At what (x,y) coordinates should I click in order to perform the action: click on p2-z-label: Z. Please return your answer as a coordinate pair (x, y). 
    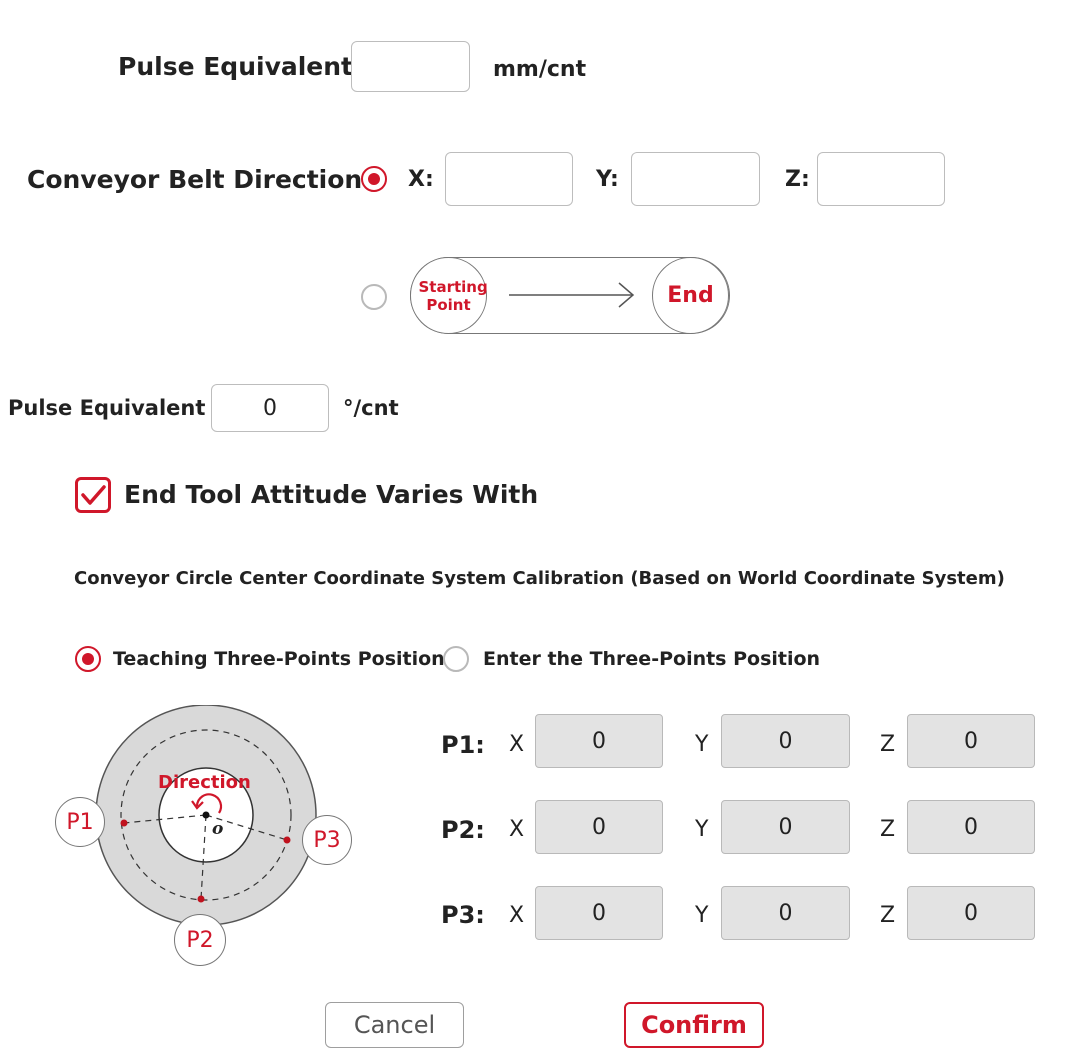
    Looking at the image, I should click on (888, 829).